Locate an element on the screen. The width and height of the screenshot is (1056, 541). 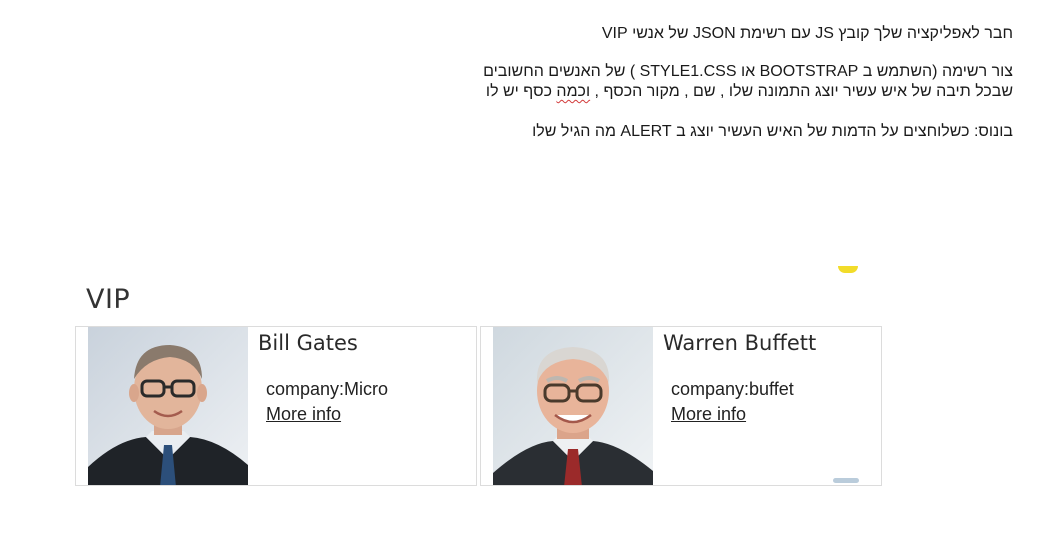
person-name: Warren Buffett is located at coordinates (740, 343).